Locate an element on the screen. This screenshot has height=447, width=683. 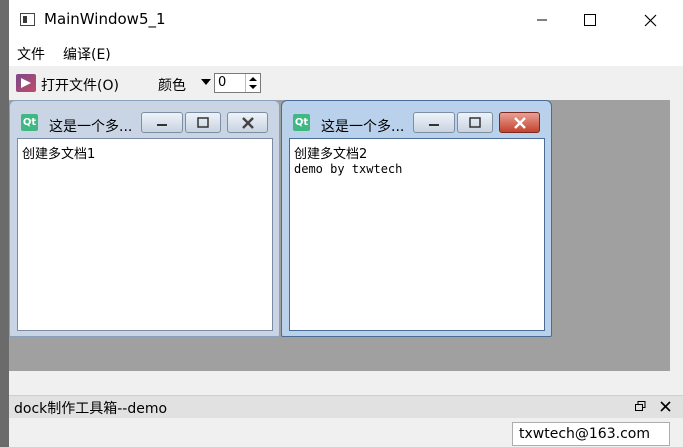
dropdown-arrow-icon is located at coordinates (206, 83).